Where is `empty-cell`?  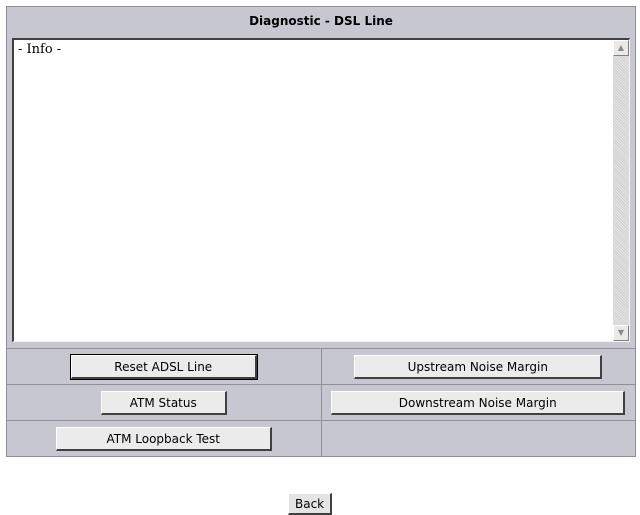 empty-cell is located at coordinates (478, 438).